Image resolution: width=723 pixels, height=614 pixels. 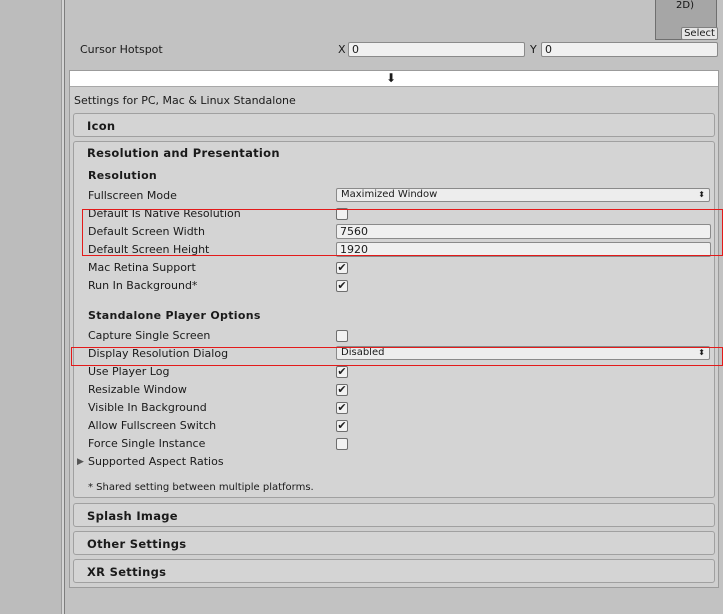 I want to click on allow-fullscreen-switch-checkbox: ✔, so click(x=342, y=426).